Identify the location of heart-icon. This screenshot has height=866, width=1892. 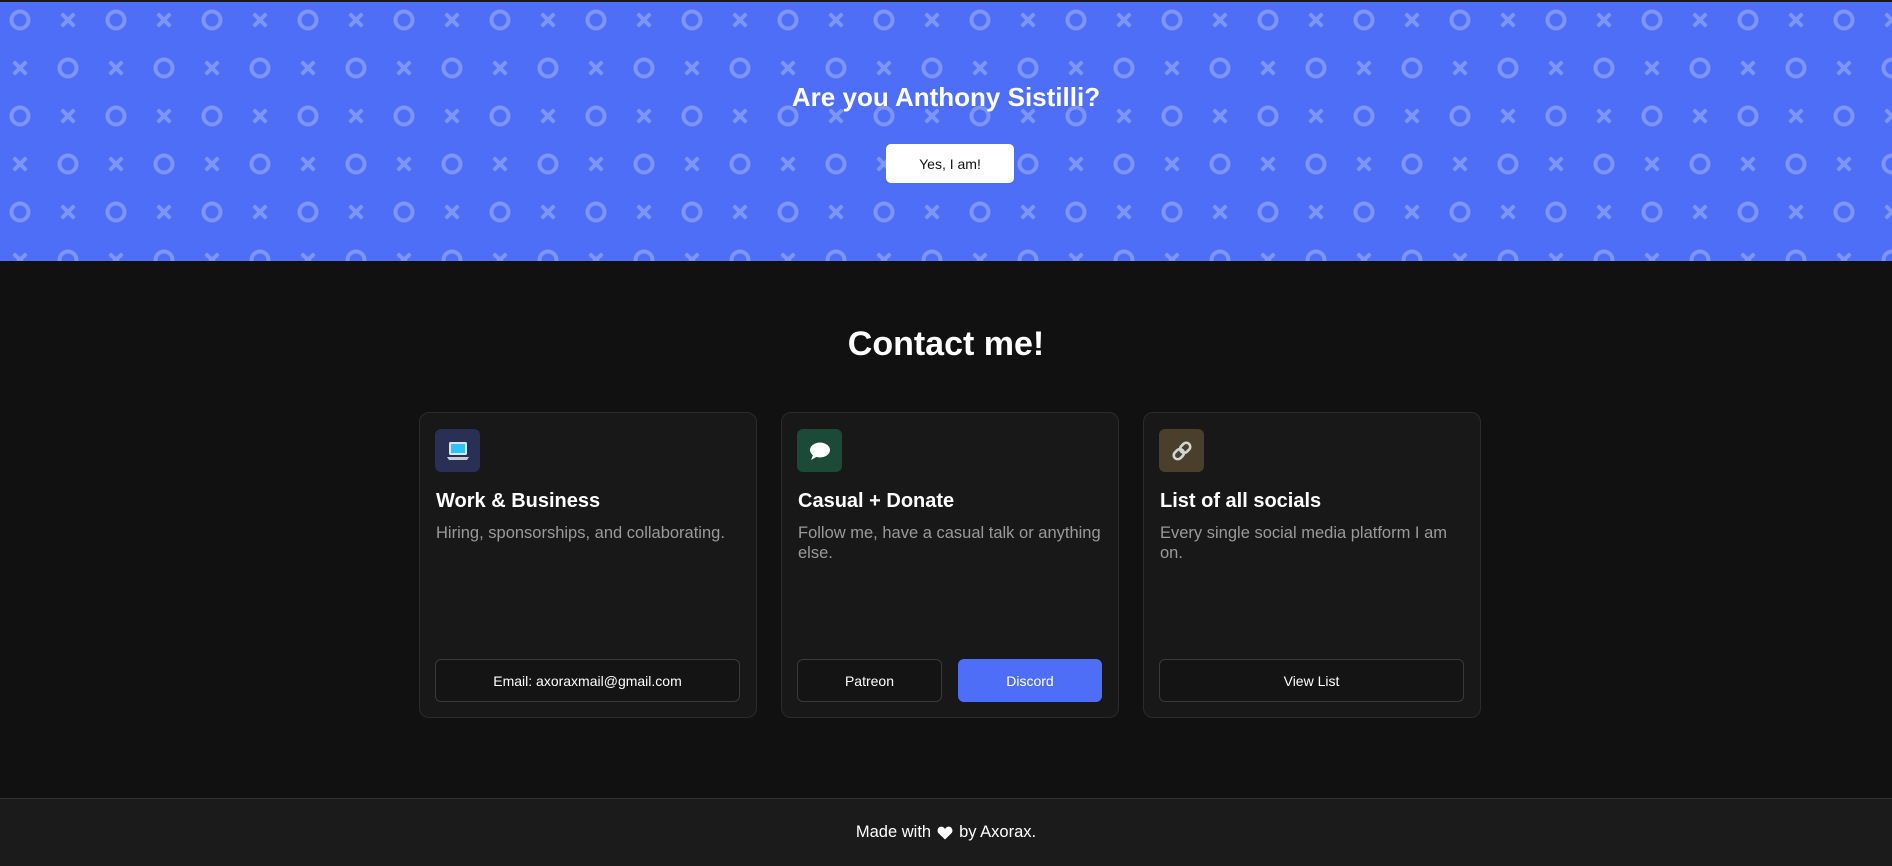
(945, 832).